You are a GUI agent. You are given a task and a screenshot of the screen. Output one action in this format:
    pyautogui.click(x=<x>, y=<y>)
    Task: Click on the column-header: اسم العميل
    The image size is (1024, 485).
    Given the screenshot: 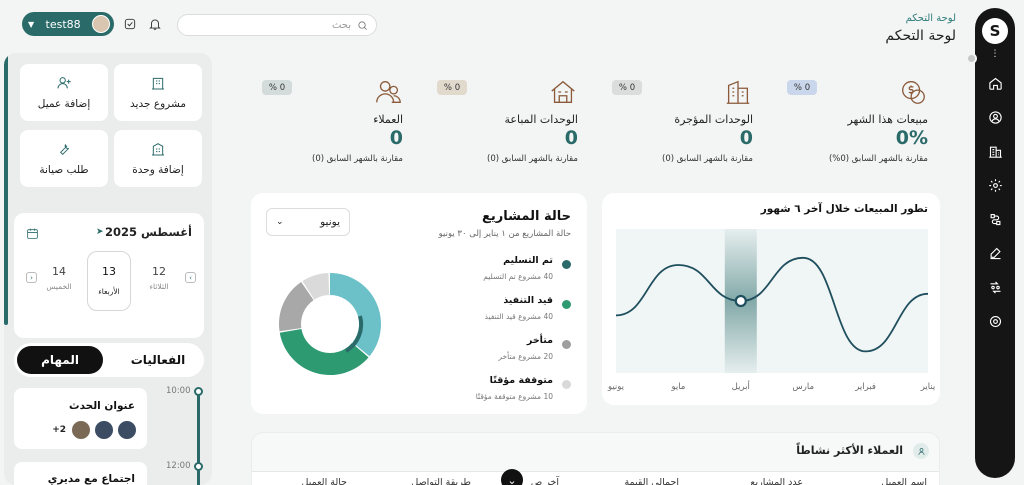 What is the action you would take?
    pyautogui.click(x=904, y=481)
    